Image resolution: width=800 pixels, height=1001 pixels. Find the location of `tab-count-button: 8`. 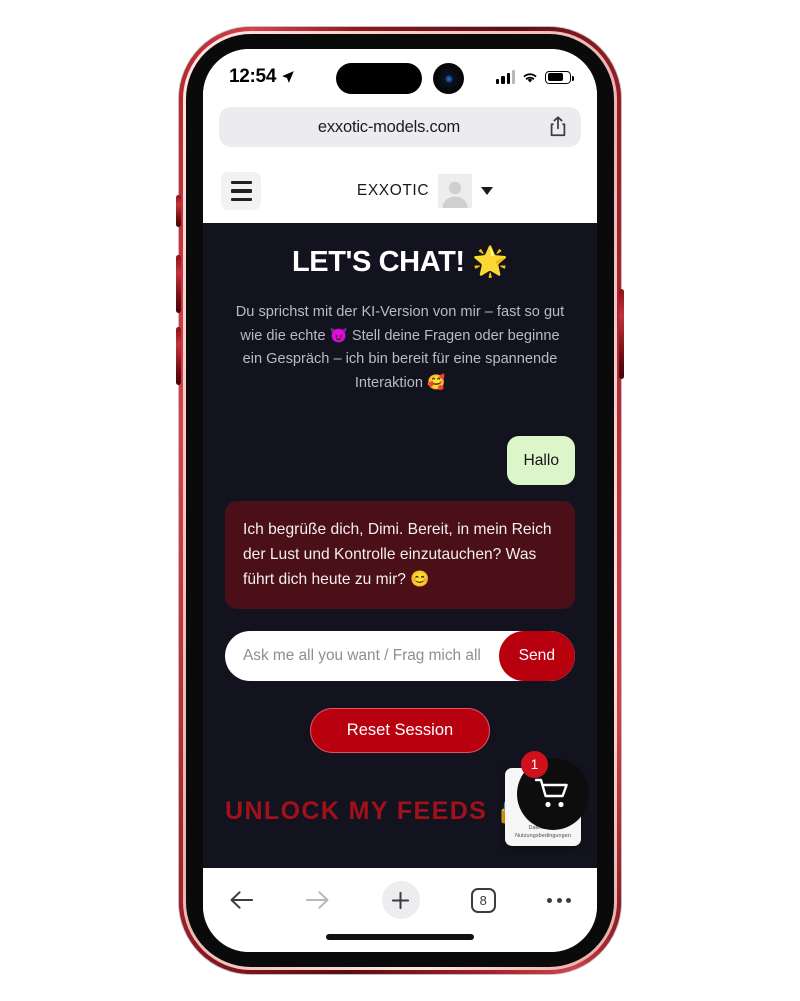

tab-count-button: 8 is located at coordinates (483, 900).